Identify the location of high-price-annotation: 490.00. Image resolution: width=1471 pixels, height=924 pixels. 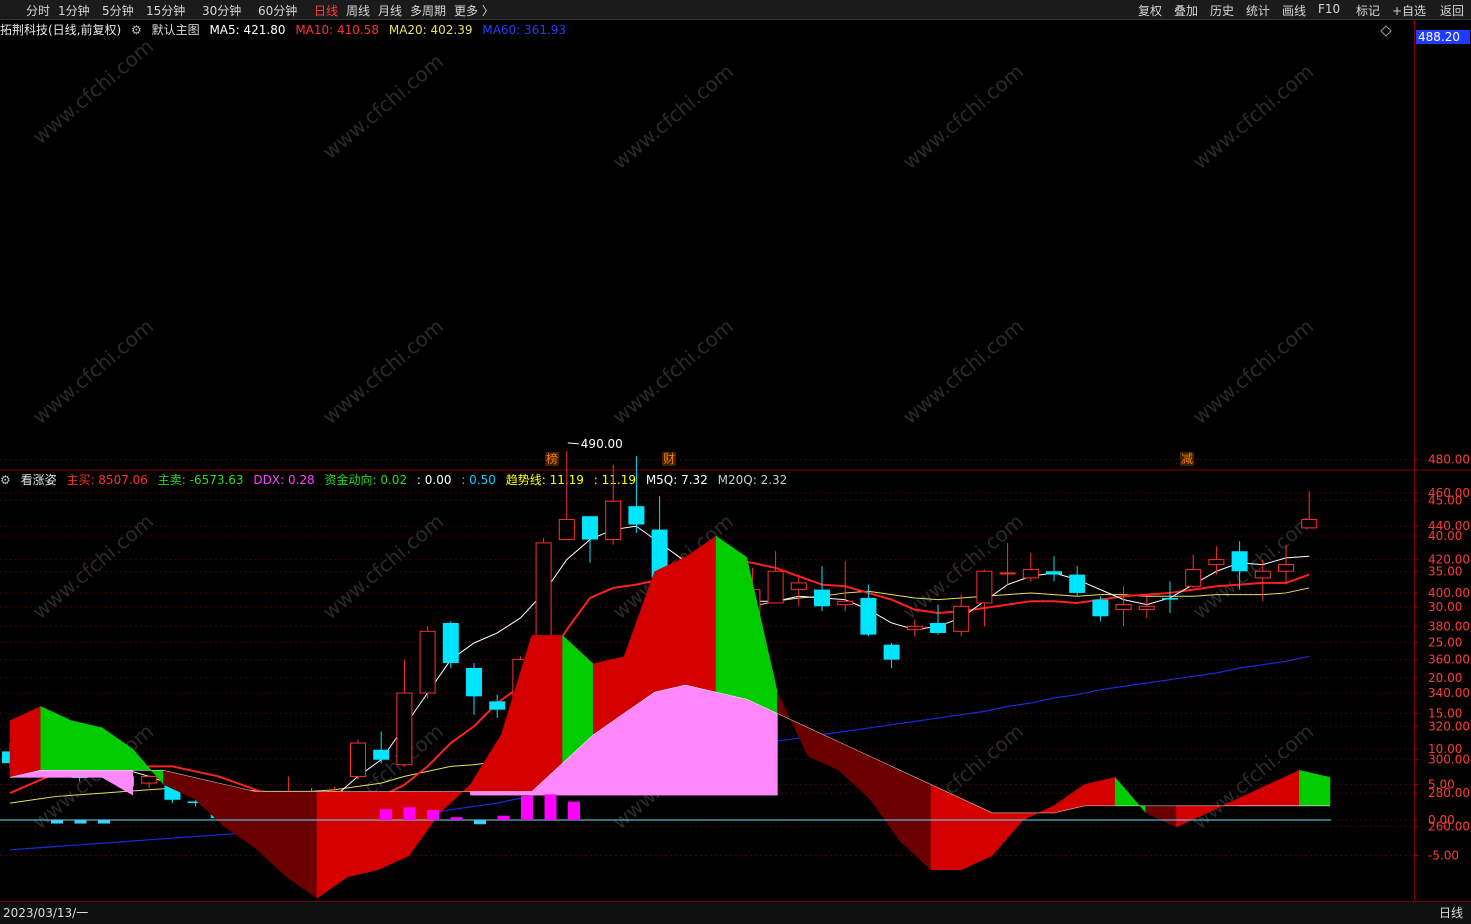
(602, 444).